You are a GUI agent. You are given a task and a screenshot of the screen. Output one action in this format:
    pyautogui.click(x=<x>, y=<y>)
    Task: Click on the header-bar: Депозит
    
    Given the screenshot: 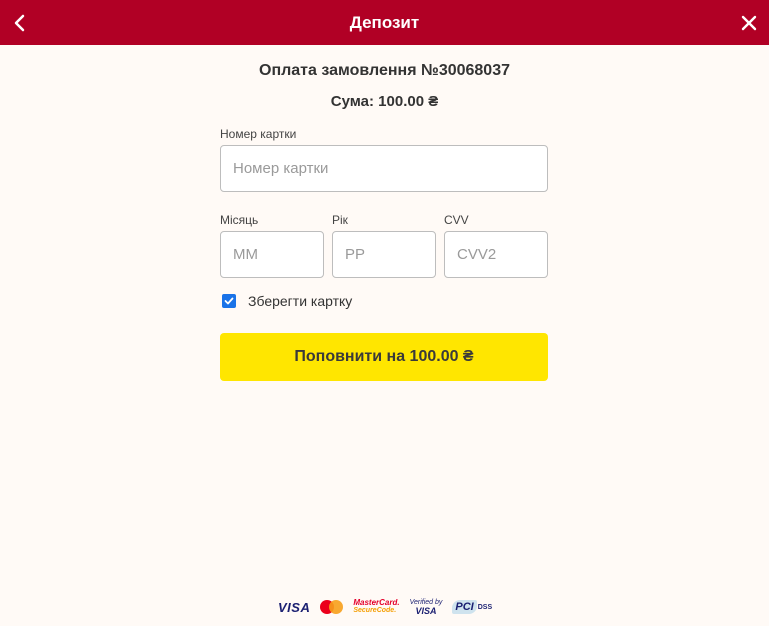 What is the action you would take?
    pyautogui.click(x=384, y=22)
    